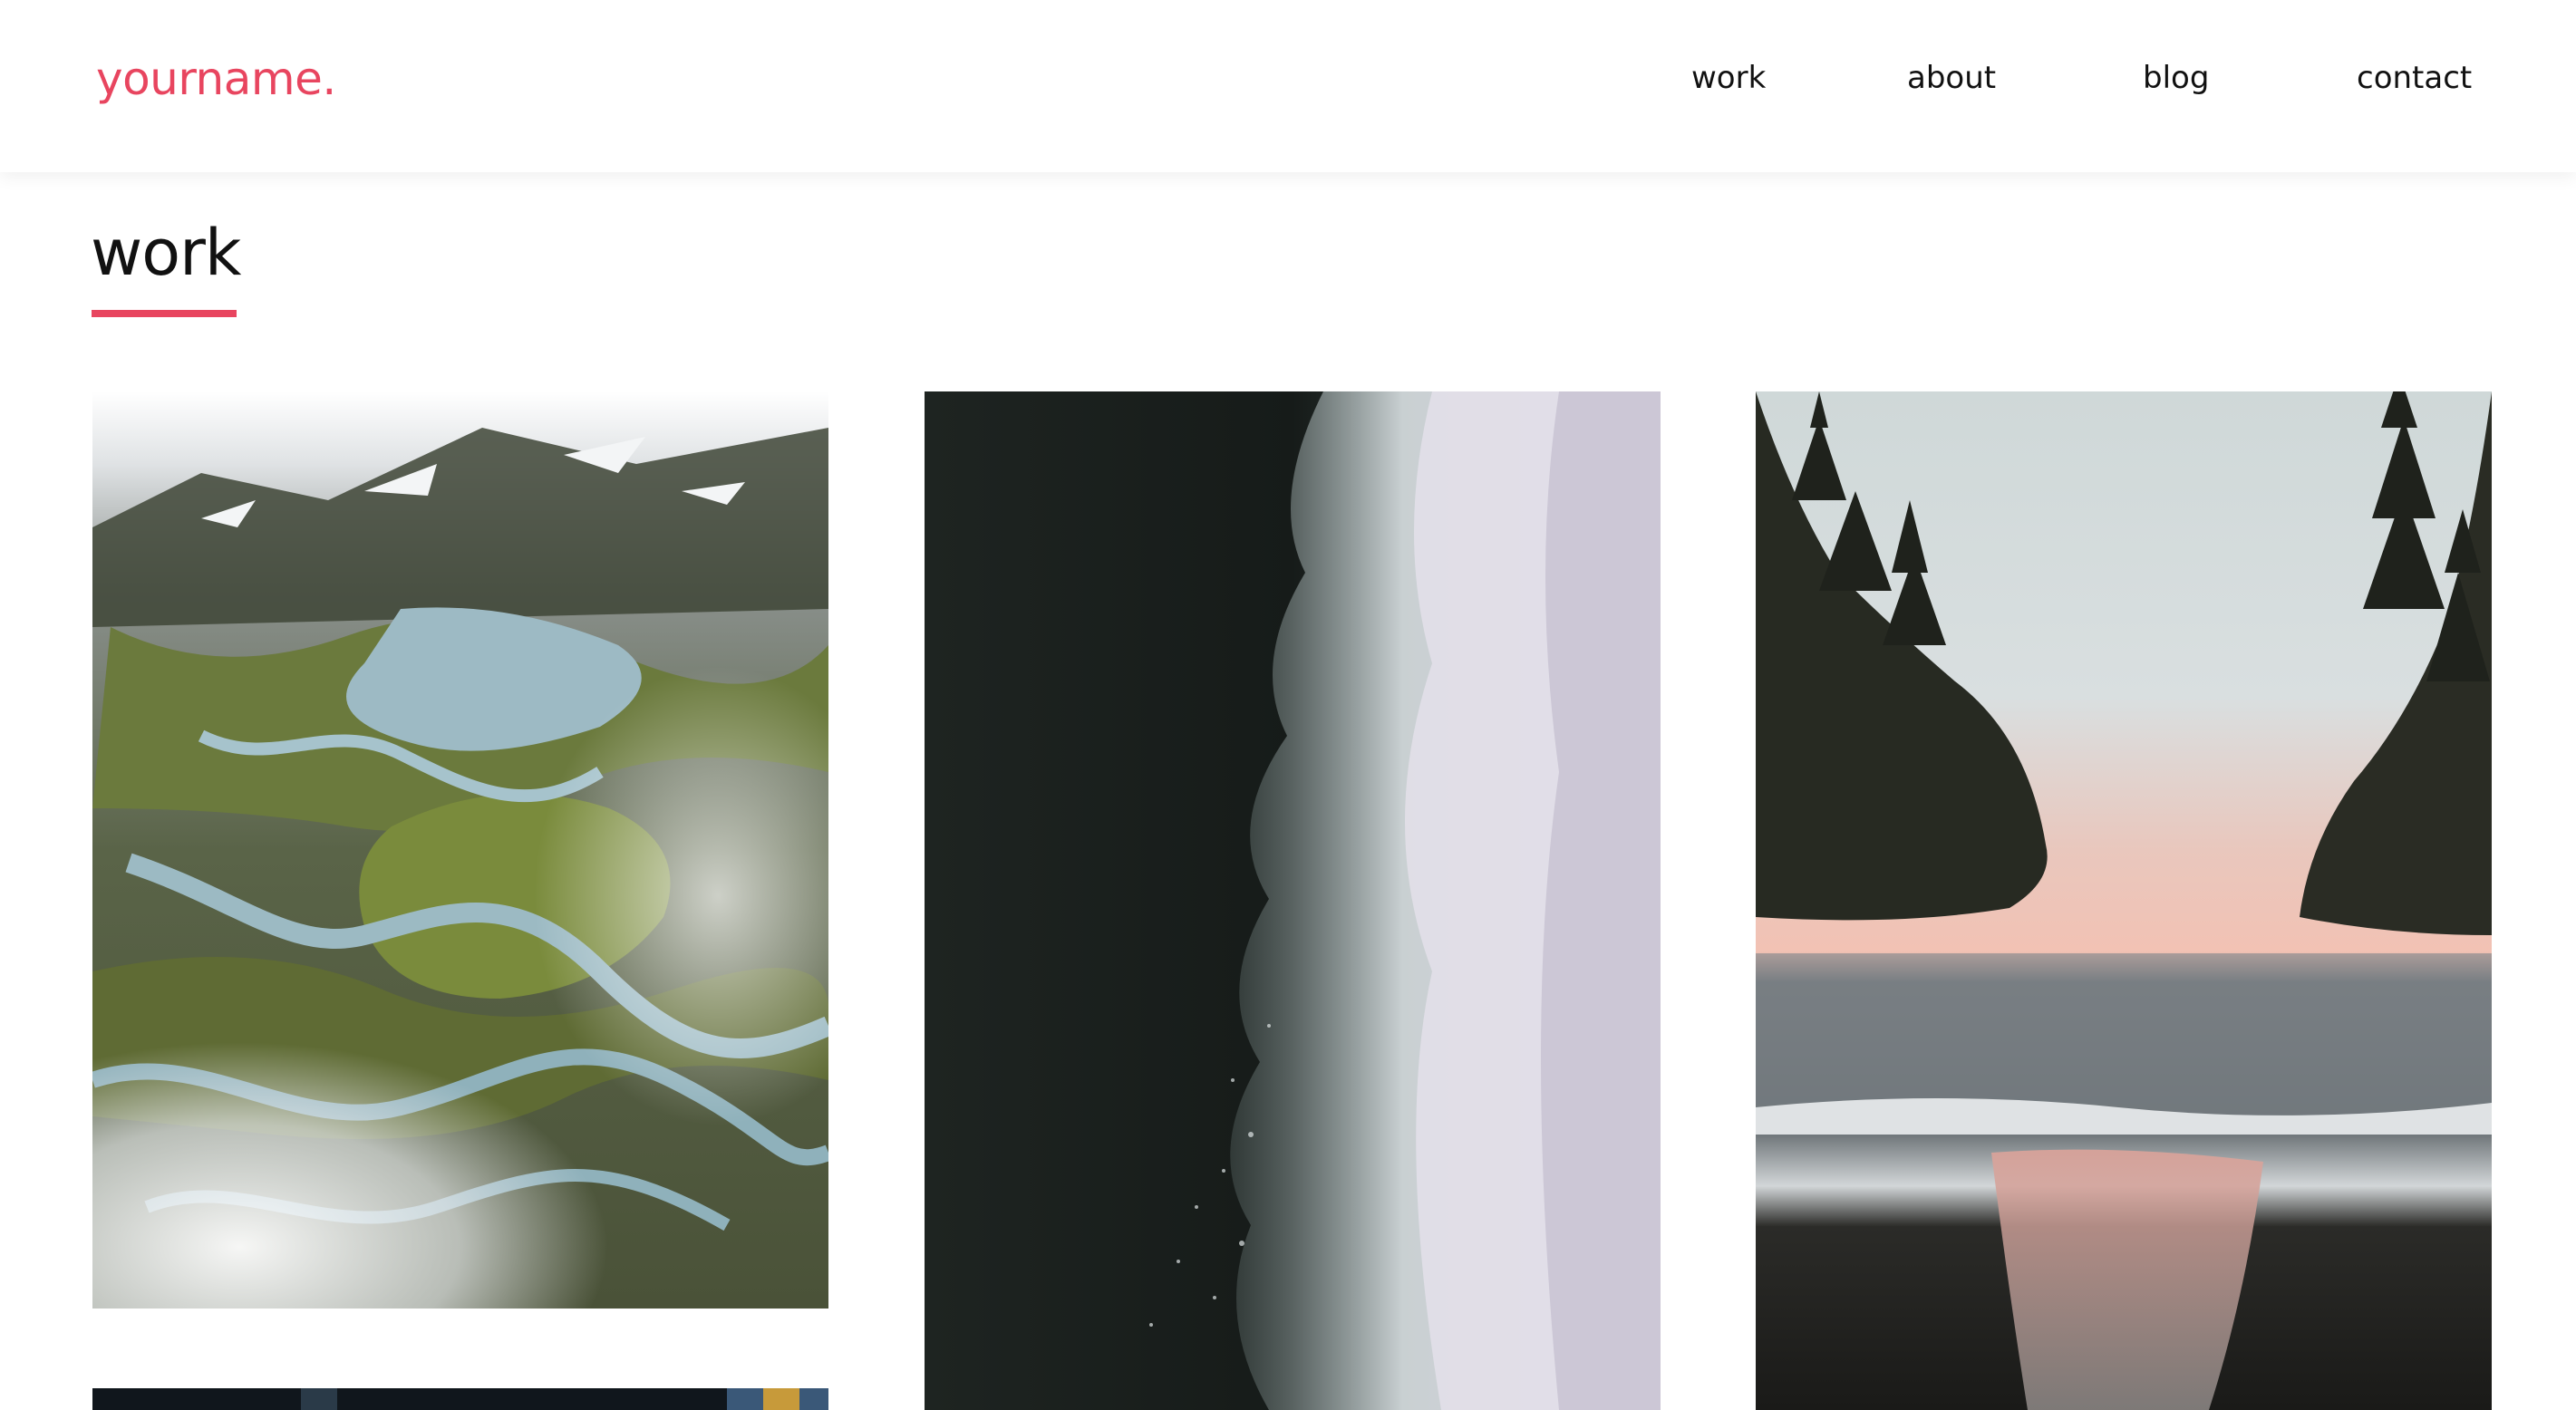 The image size is (2576, 1410). What do you see at coordinates (2176, 78) in the screenshot?
I see `nav-link-blog: blog` at bounding box center [2176, 78].